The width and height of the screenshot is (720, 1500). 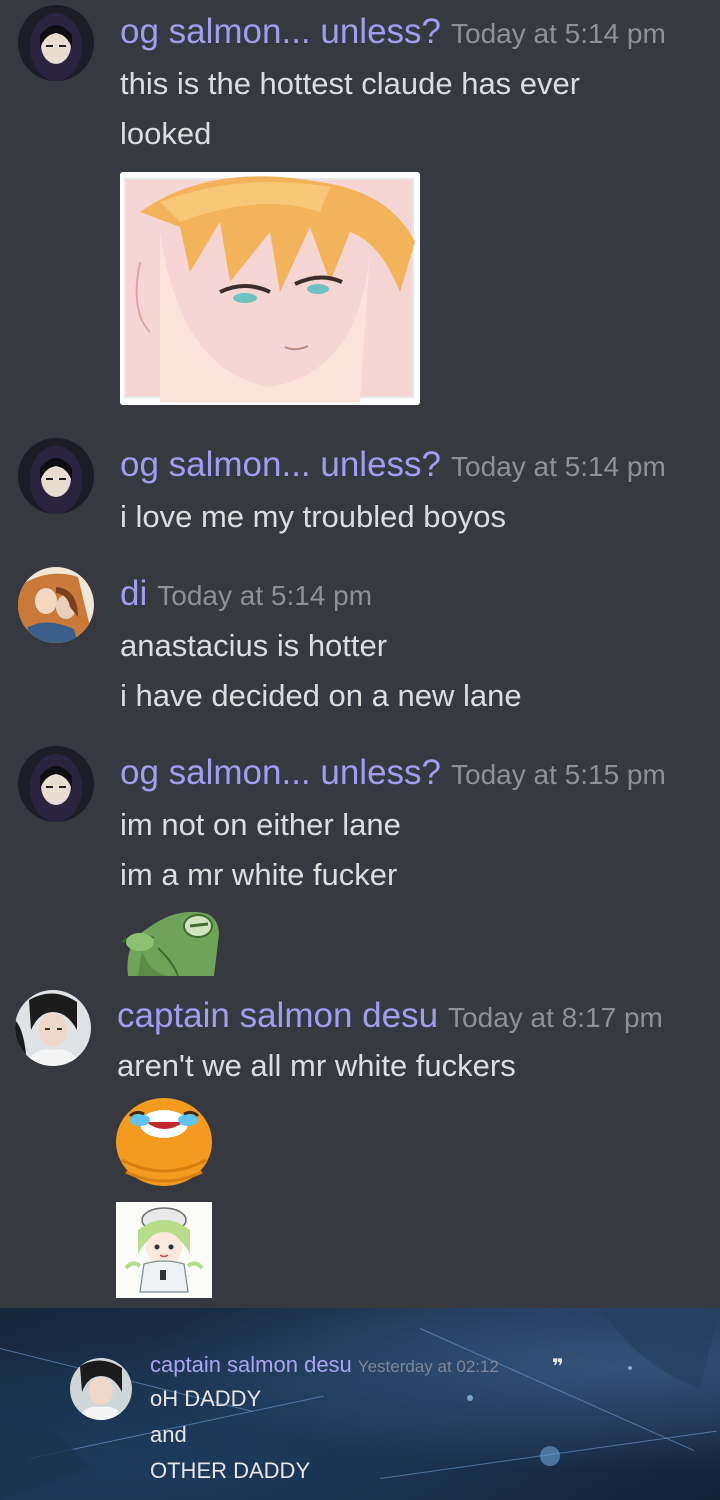 I want to click on quoted-author-name: captain salmon desu Yesterday at 02:12, so click(x=324, y=1364).